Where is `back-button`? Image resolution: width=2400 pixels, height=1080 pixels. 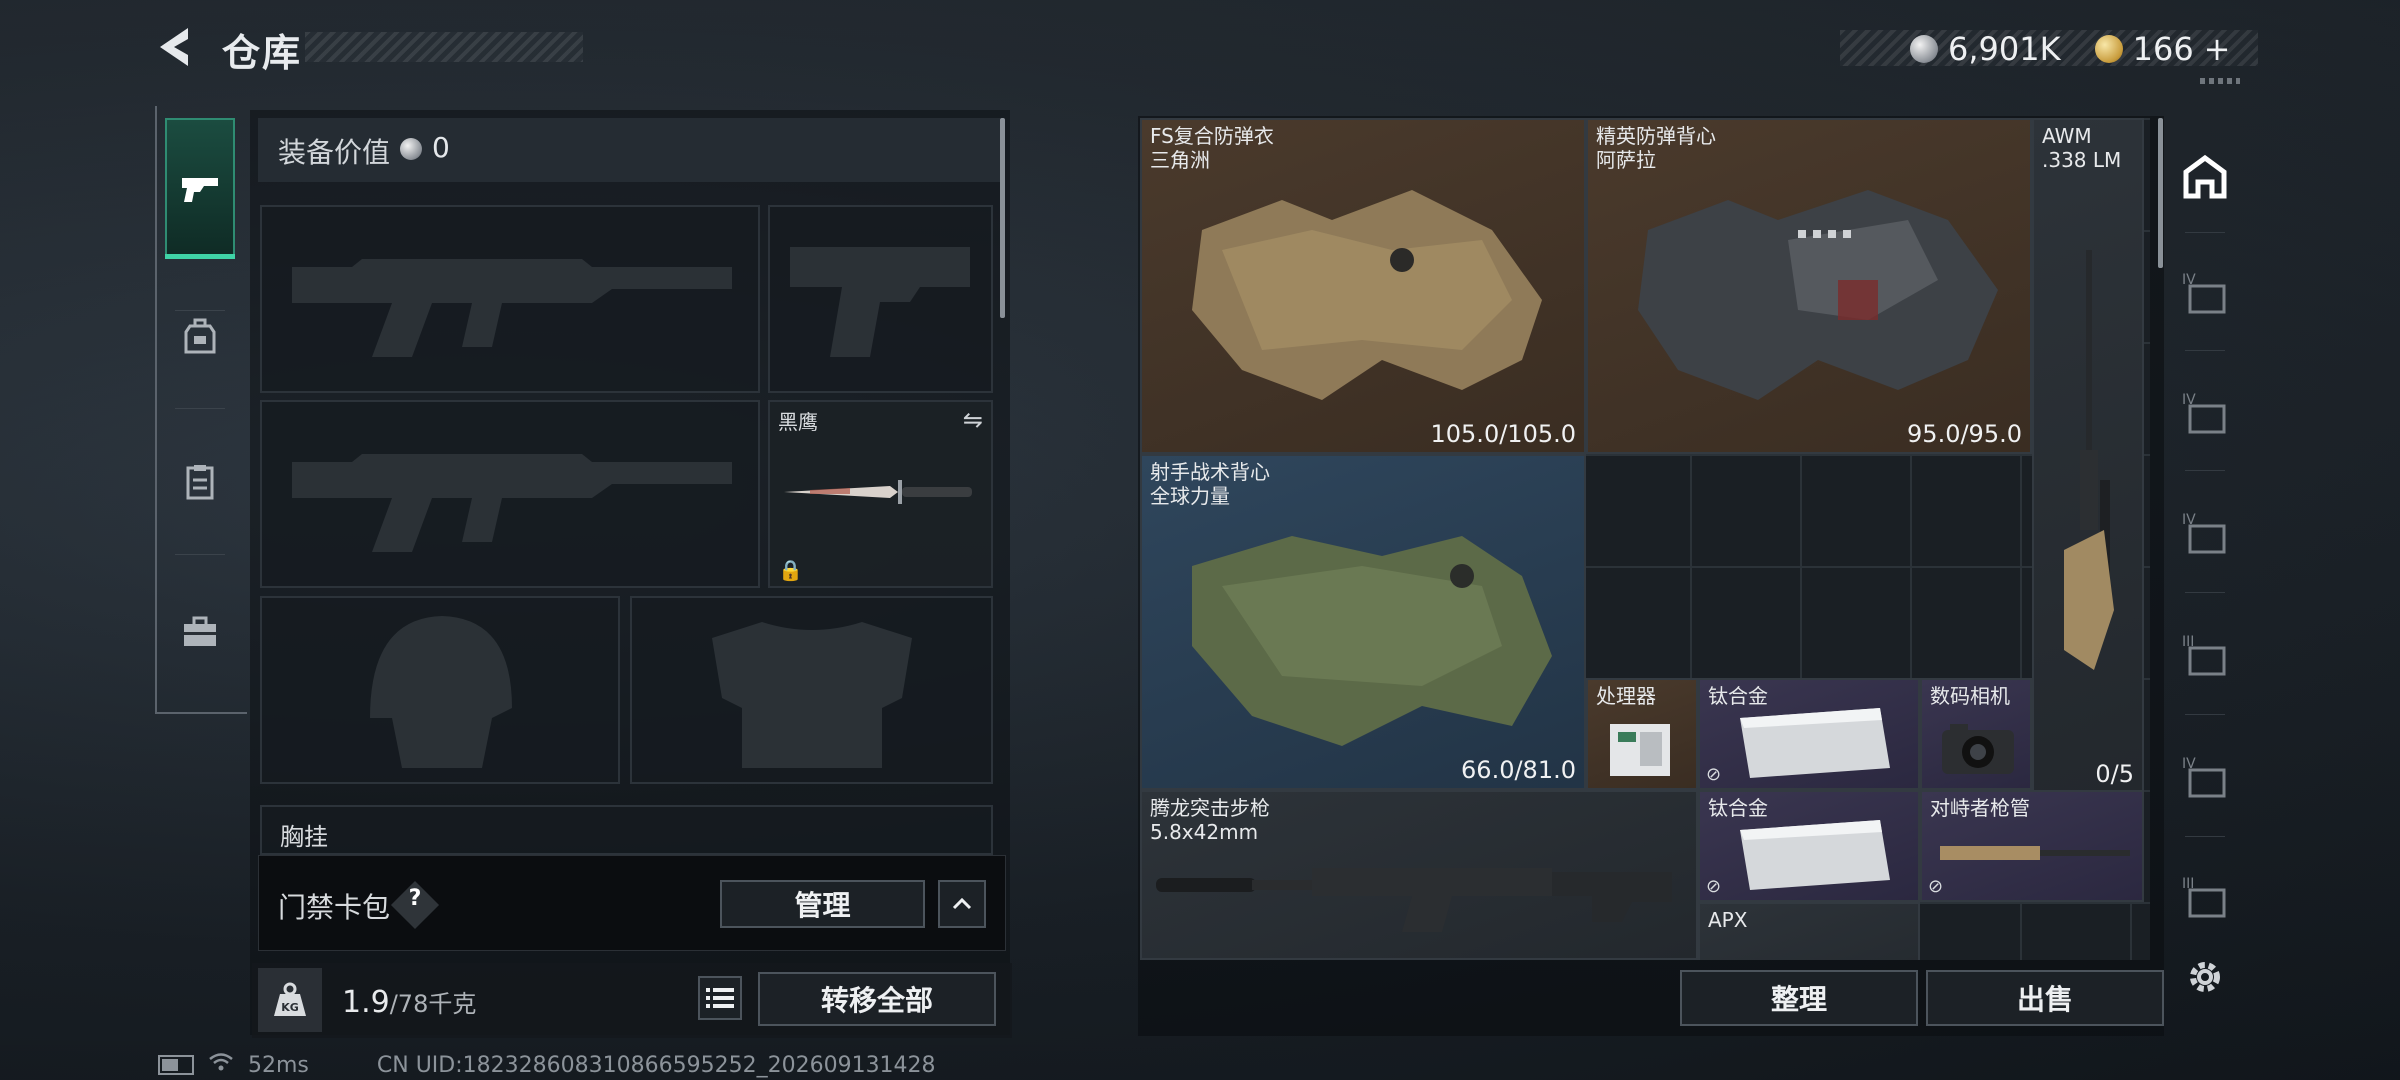 back-button is located at coordinates (177, 47).